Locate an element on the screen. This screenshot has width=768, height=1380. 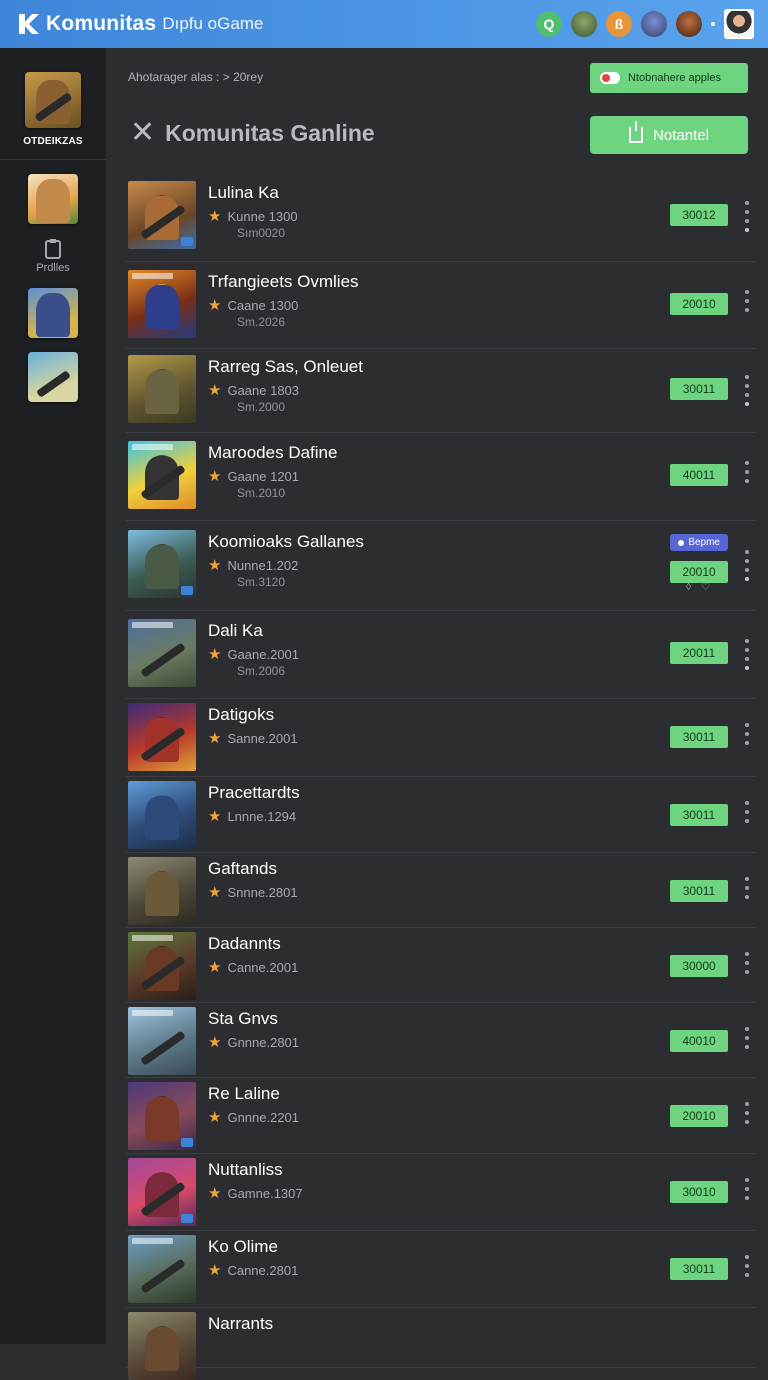
count-badge: 30000 is located at coordinates (699, 966).